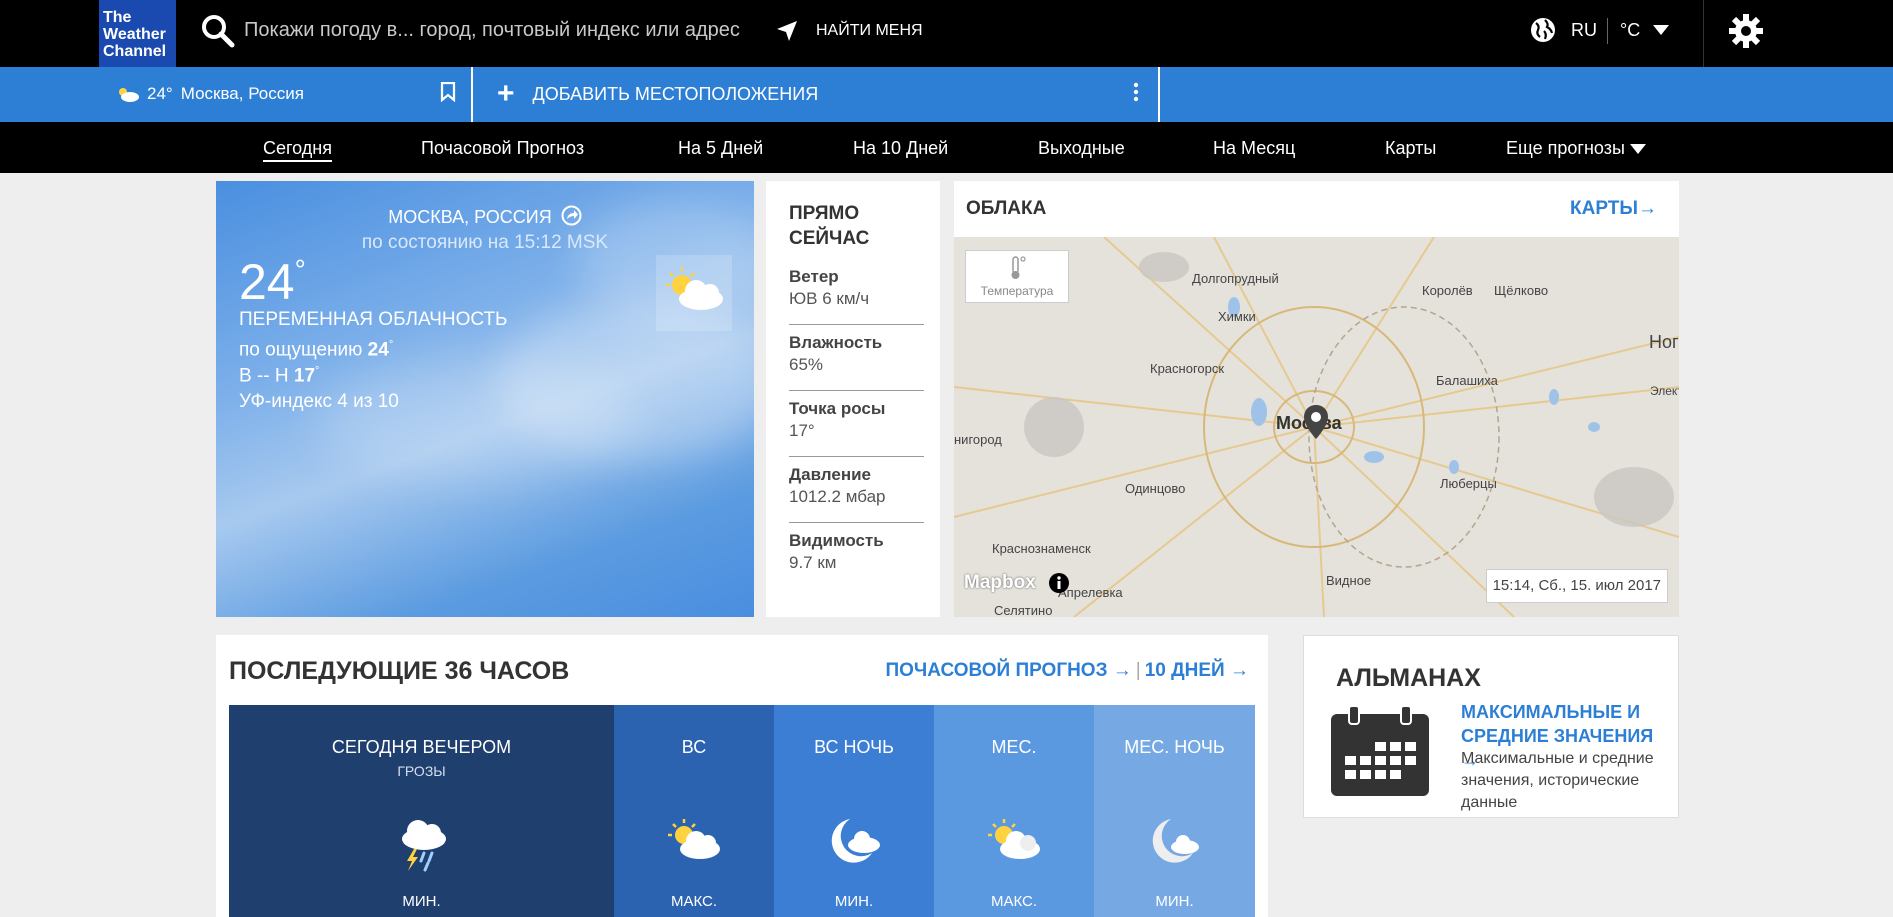 Image resolution: width=1893 pixels, height=917 pixels. I want to click on more-vertical-icon, so click(1136, 92).